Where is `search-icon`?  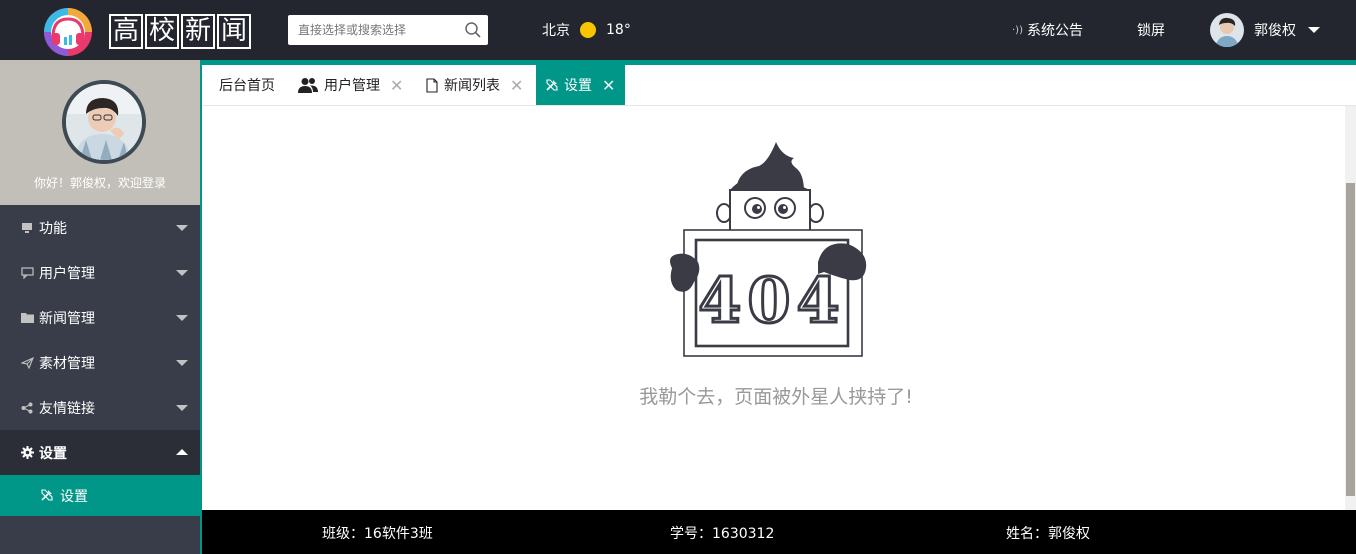 search-icon is located at coordinates (473, 30).